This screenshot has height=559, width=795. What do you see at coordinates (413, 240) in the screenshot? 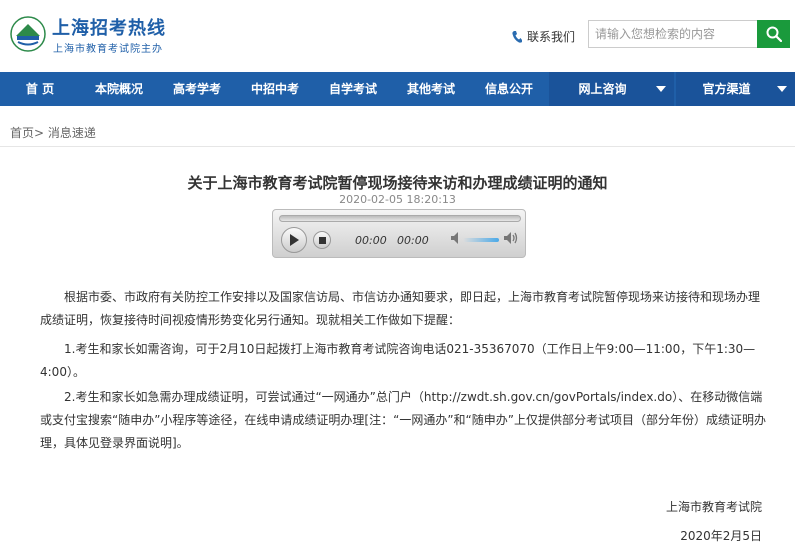
I see `audio-duration: 00:00` at bounding box center [413, 240].